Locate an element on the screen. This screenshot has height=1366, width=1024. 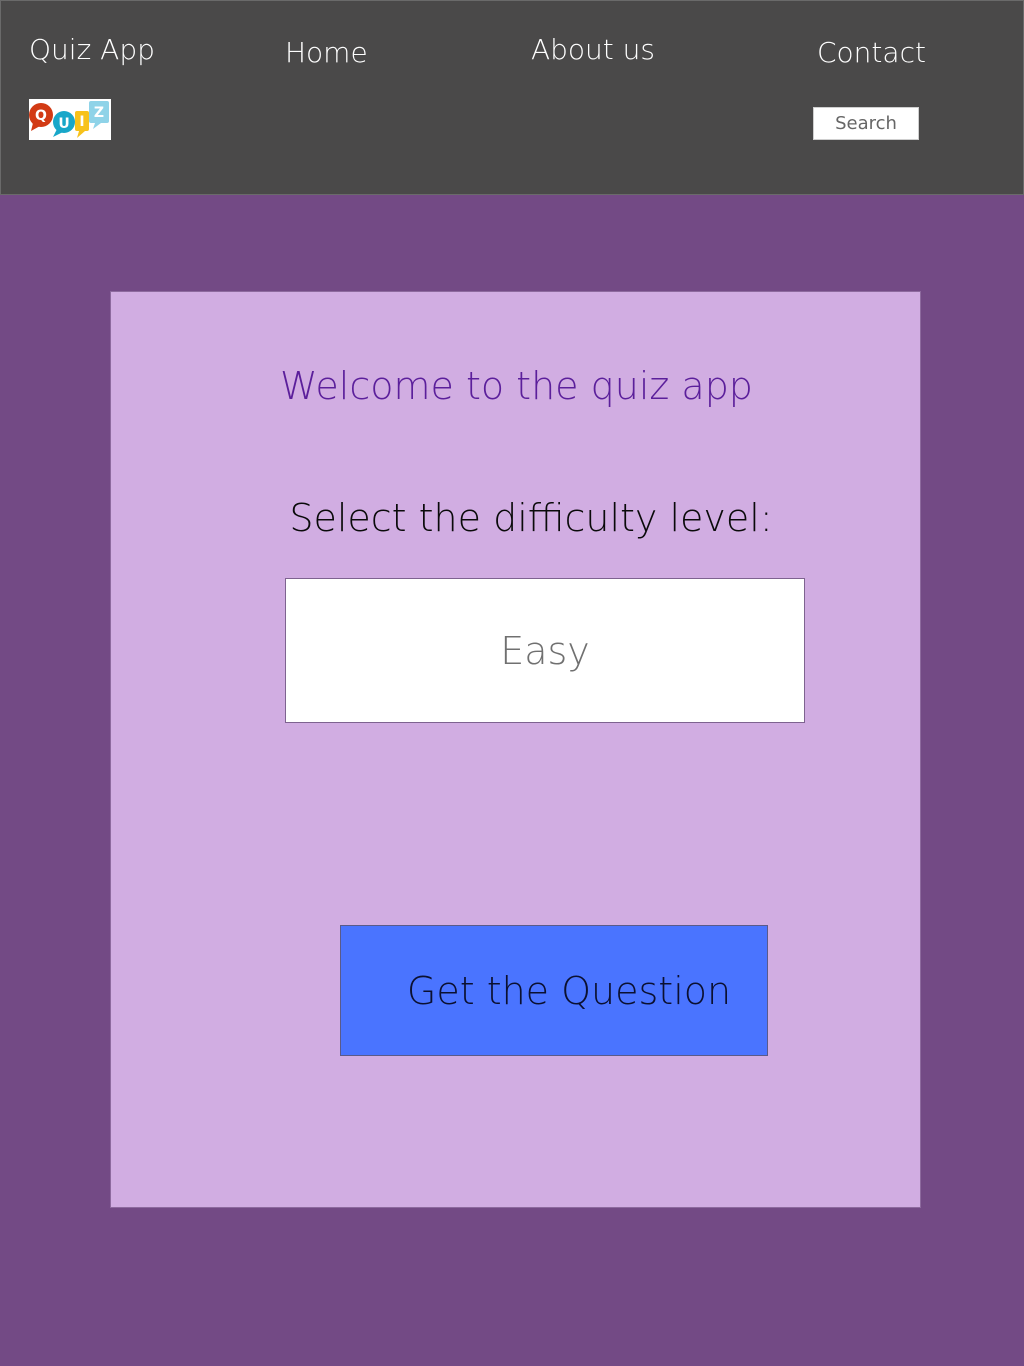
quiz-logo: Q U I Z is located at coordinates (70, 119).